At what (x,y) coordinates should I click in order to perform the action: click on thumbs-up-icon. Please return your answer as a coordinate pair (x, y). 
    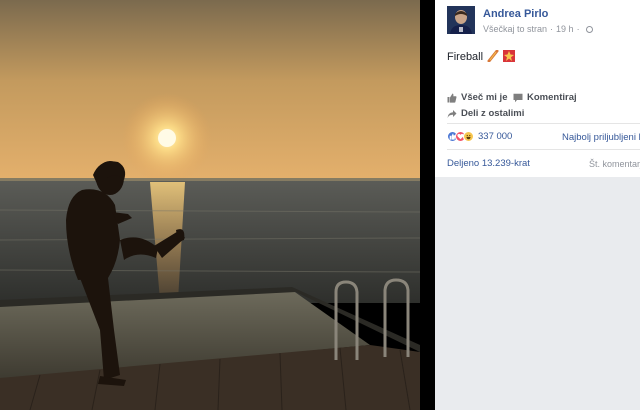
    Looking at the image, I should click on (452, 98).